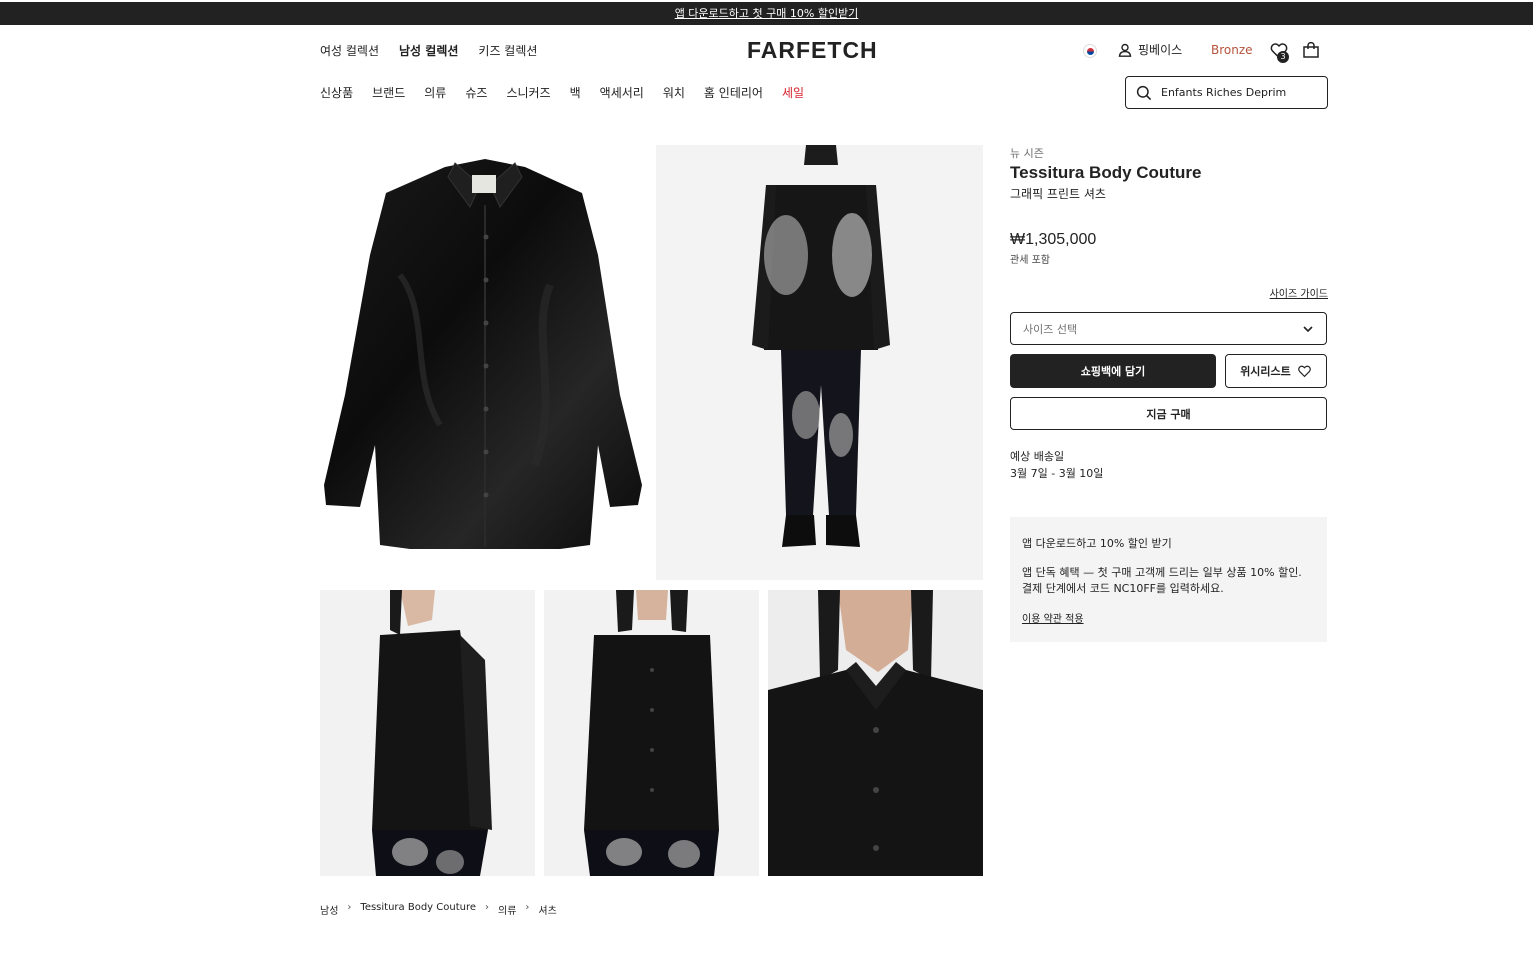 This screenshot has width=1533, height=954. Describe the element at coordinates (1058, 194) in the screenshot. I see `product-name: 그래픽 프린트 셔츠` at that location.